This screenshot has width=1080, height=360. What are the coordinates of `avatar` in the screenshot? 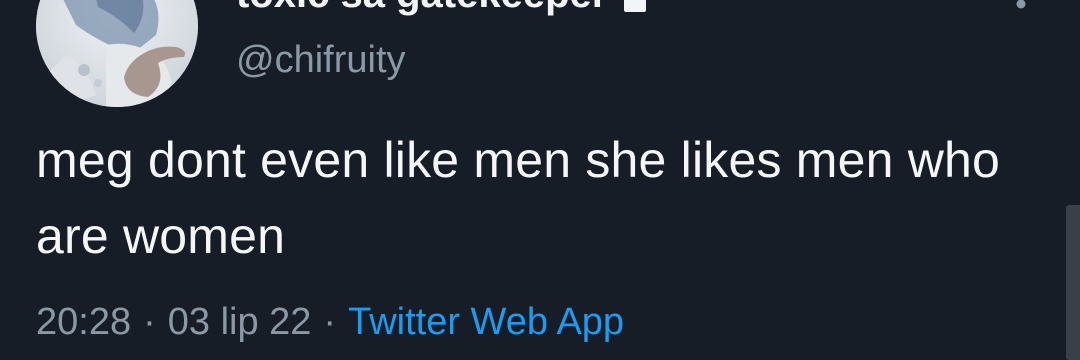 It's located at (117, 53).